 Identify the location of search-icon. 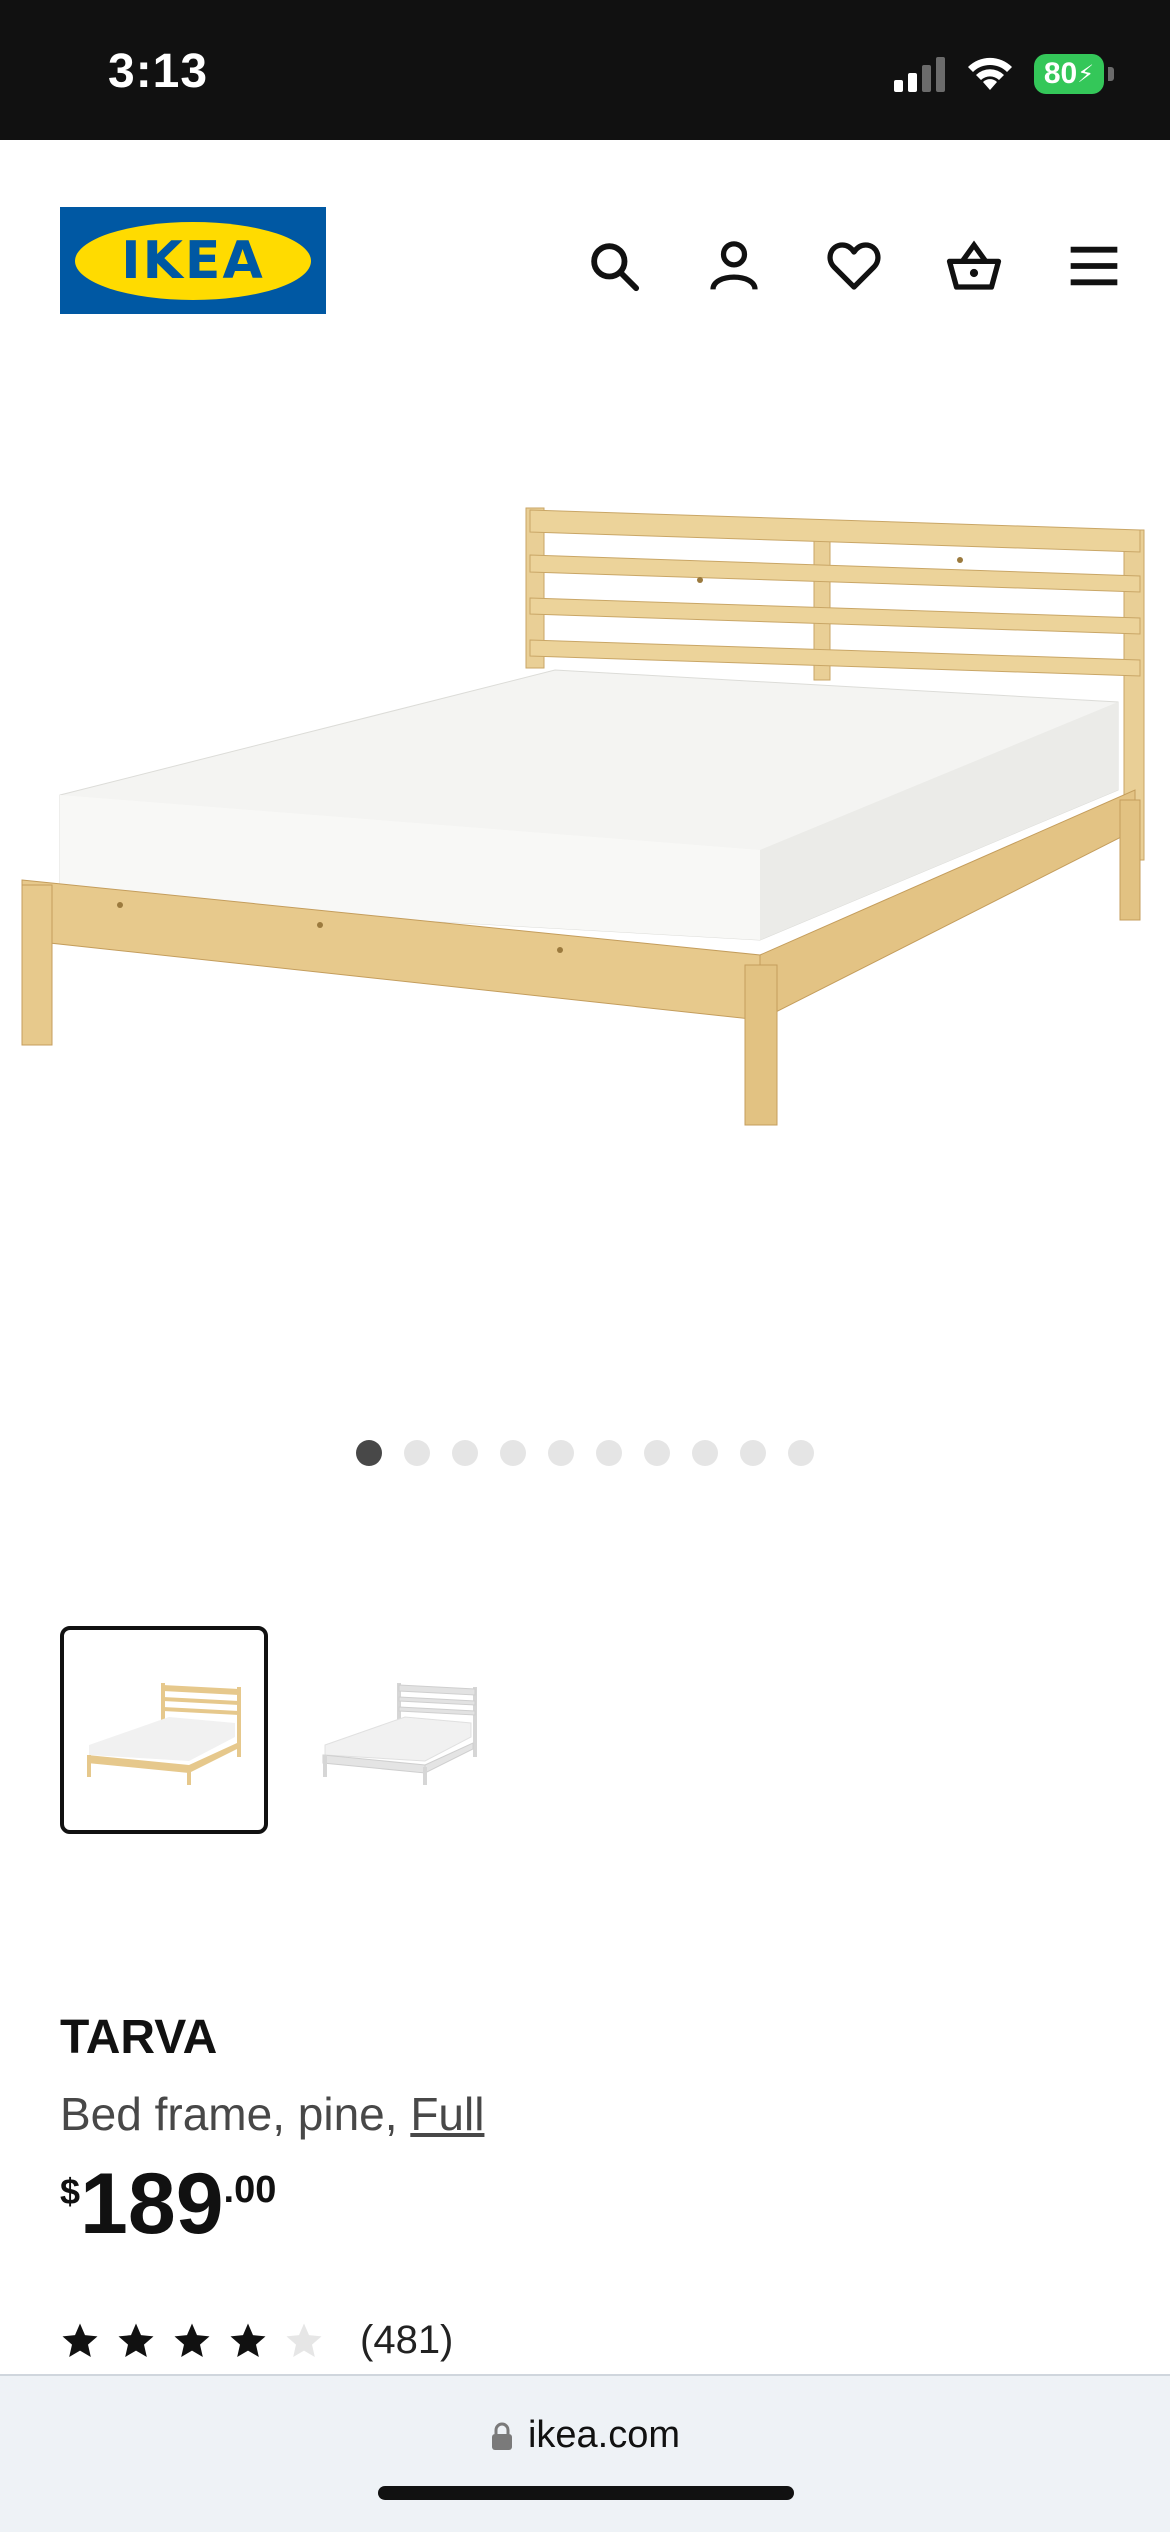
(615, 267).